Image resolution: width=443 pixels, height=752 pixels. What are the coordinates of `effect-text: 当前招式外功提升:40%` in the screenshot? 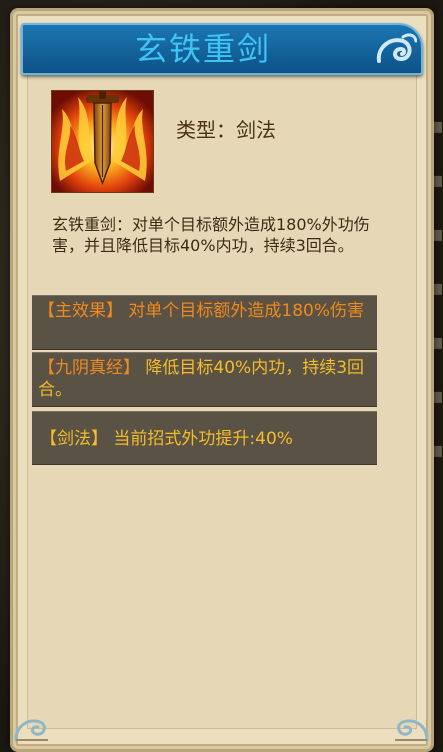 It's located at (200, 439).